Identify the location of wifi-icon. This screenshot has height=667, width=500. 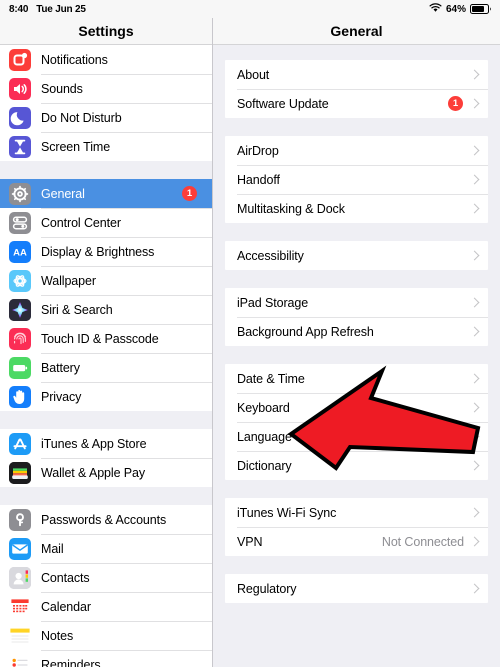
(435, 9).